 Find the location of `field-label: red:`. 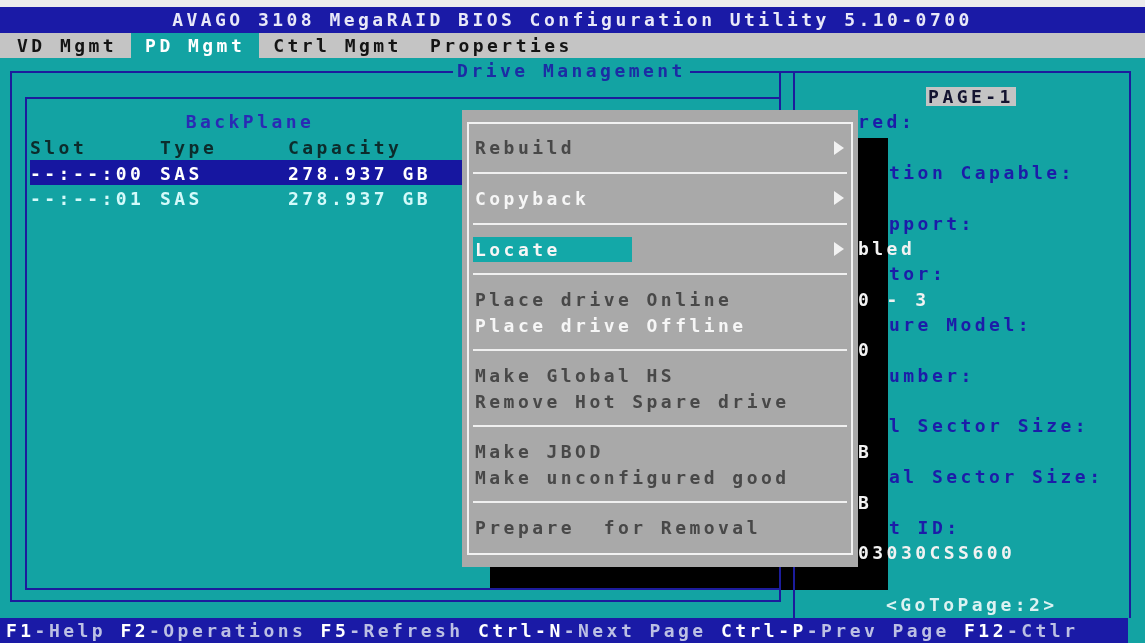

field-label: red: is located at coordinates (887, 122).